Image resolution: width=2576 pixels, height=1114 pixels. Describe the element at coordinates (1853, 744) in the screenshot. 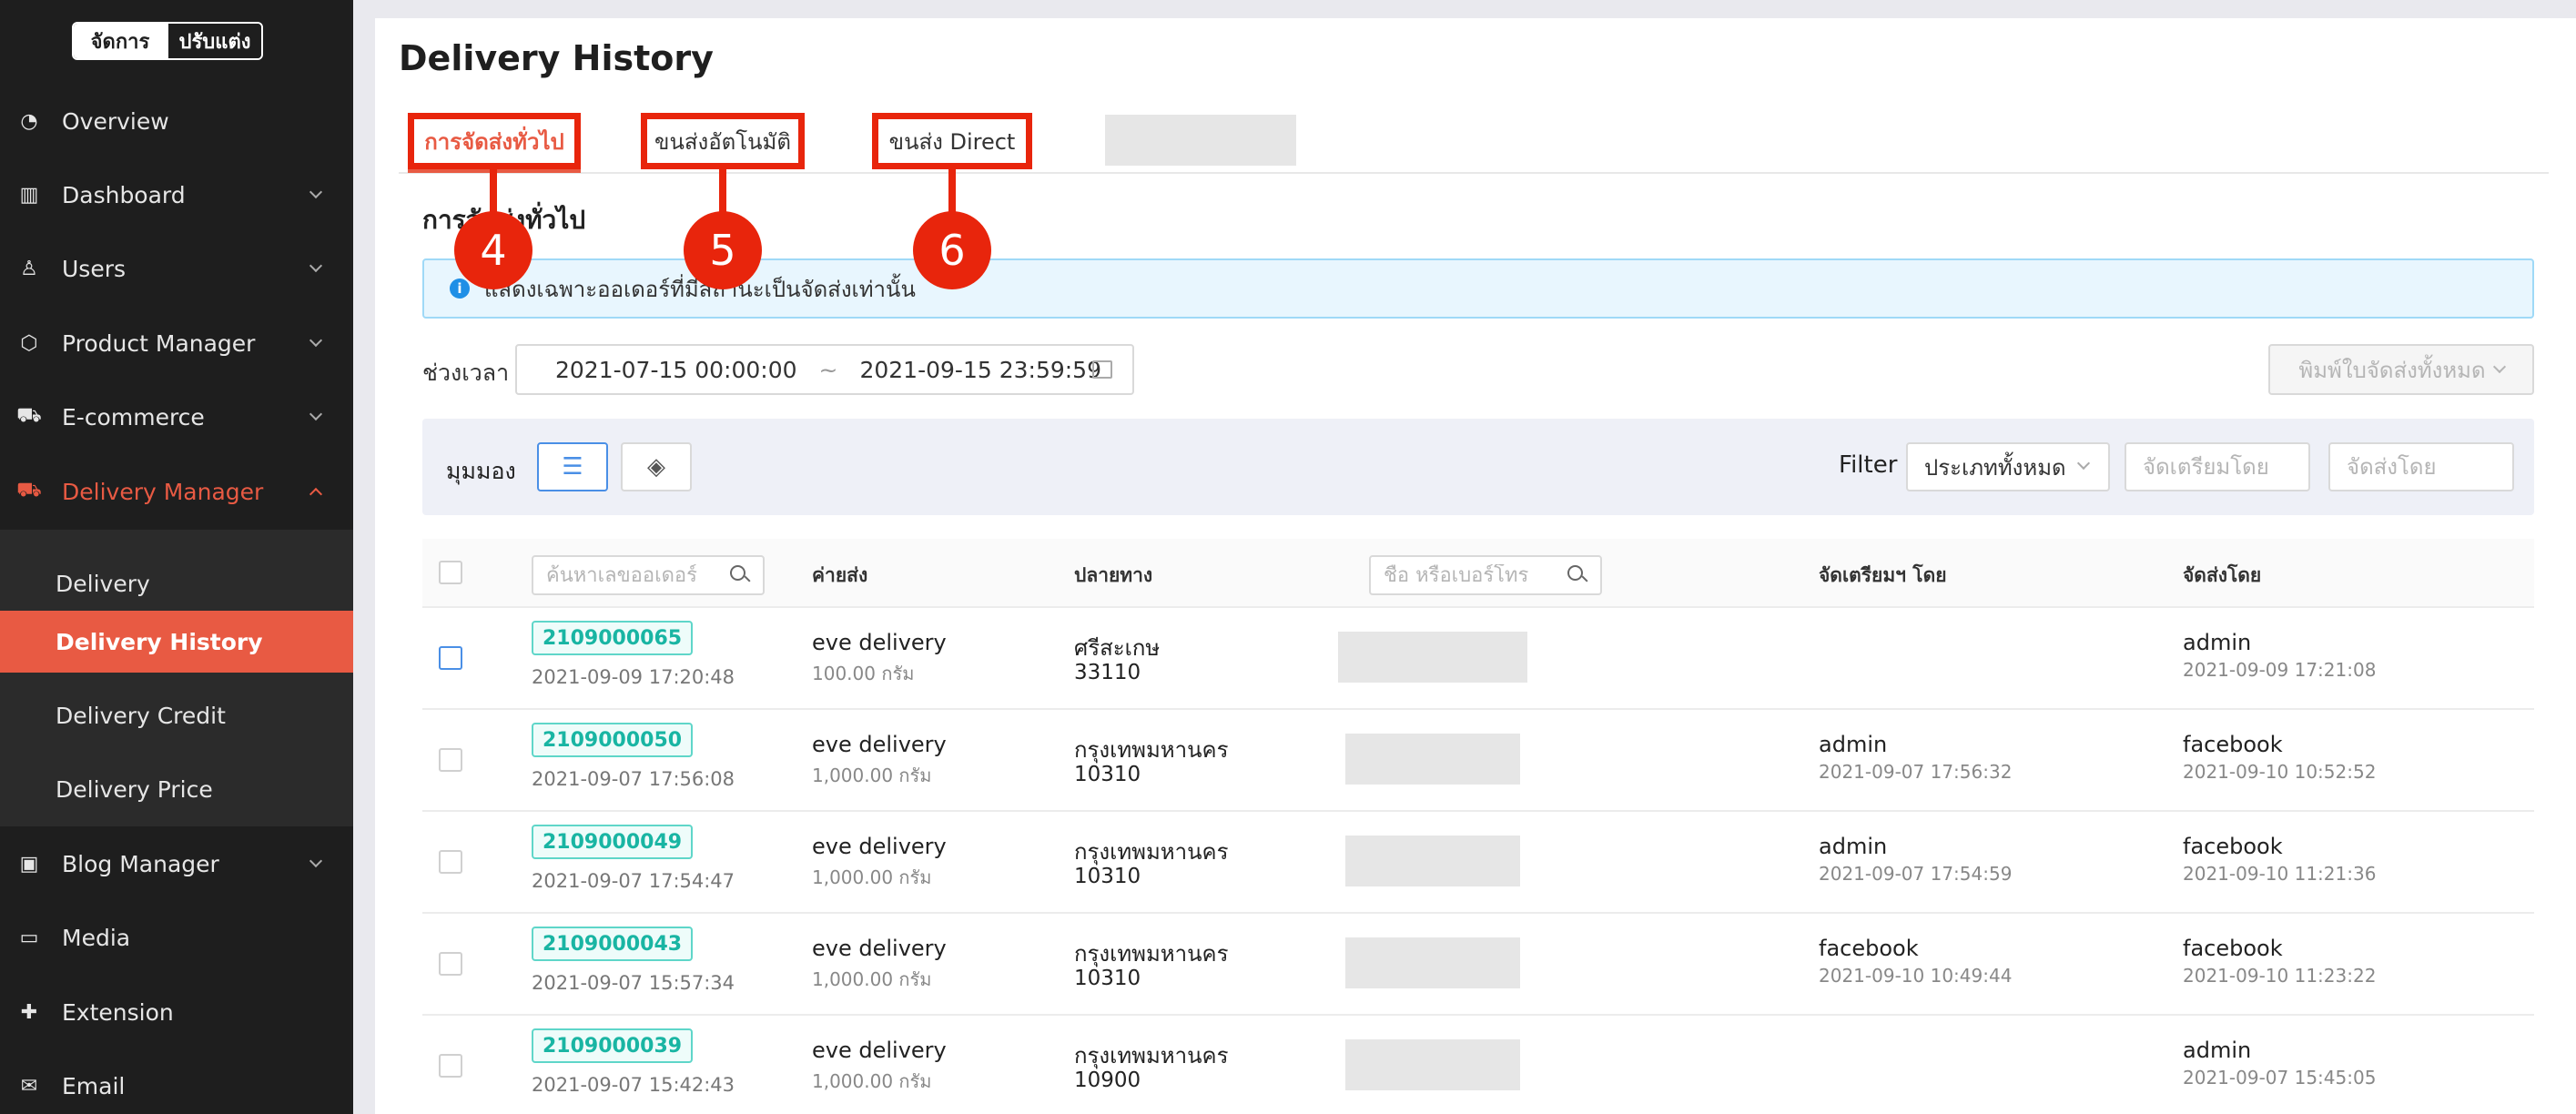

I see `prepared-by-name: admin` at that location.